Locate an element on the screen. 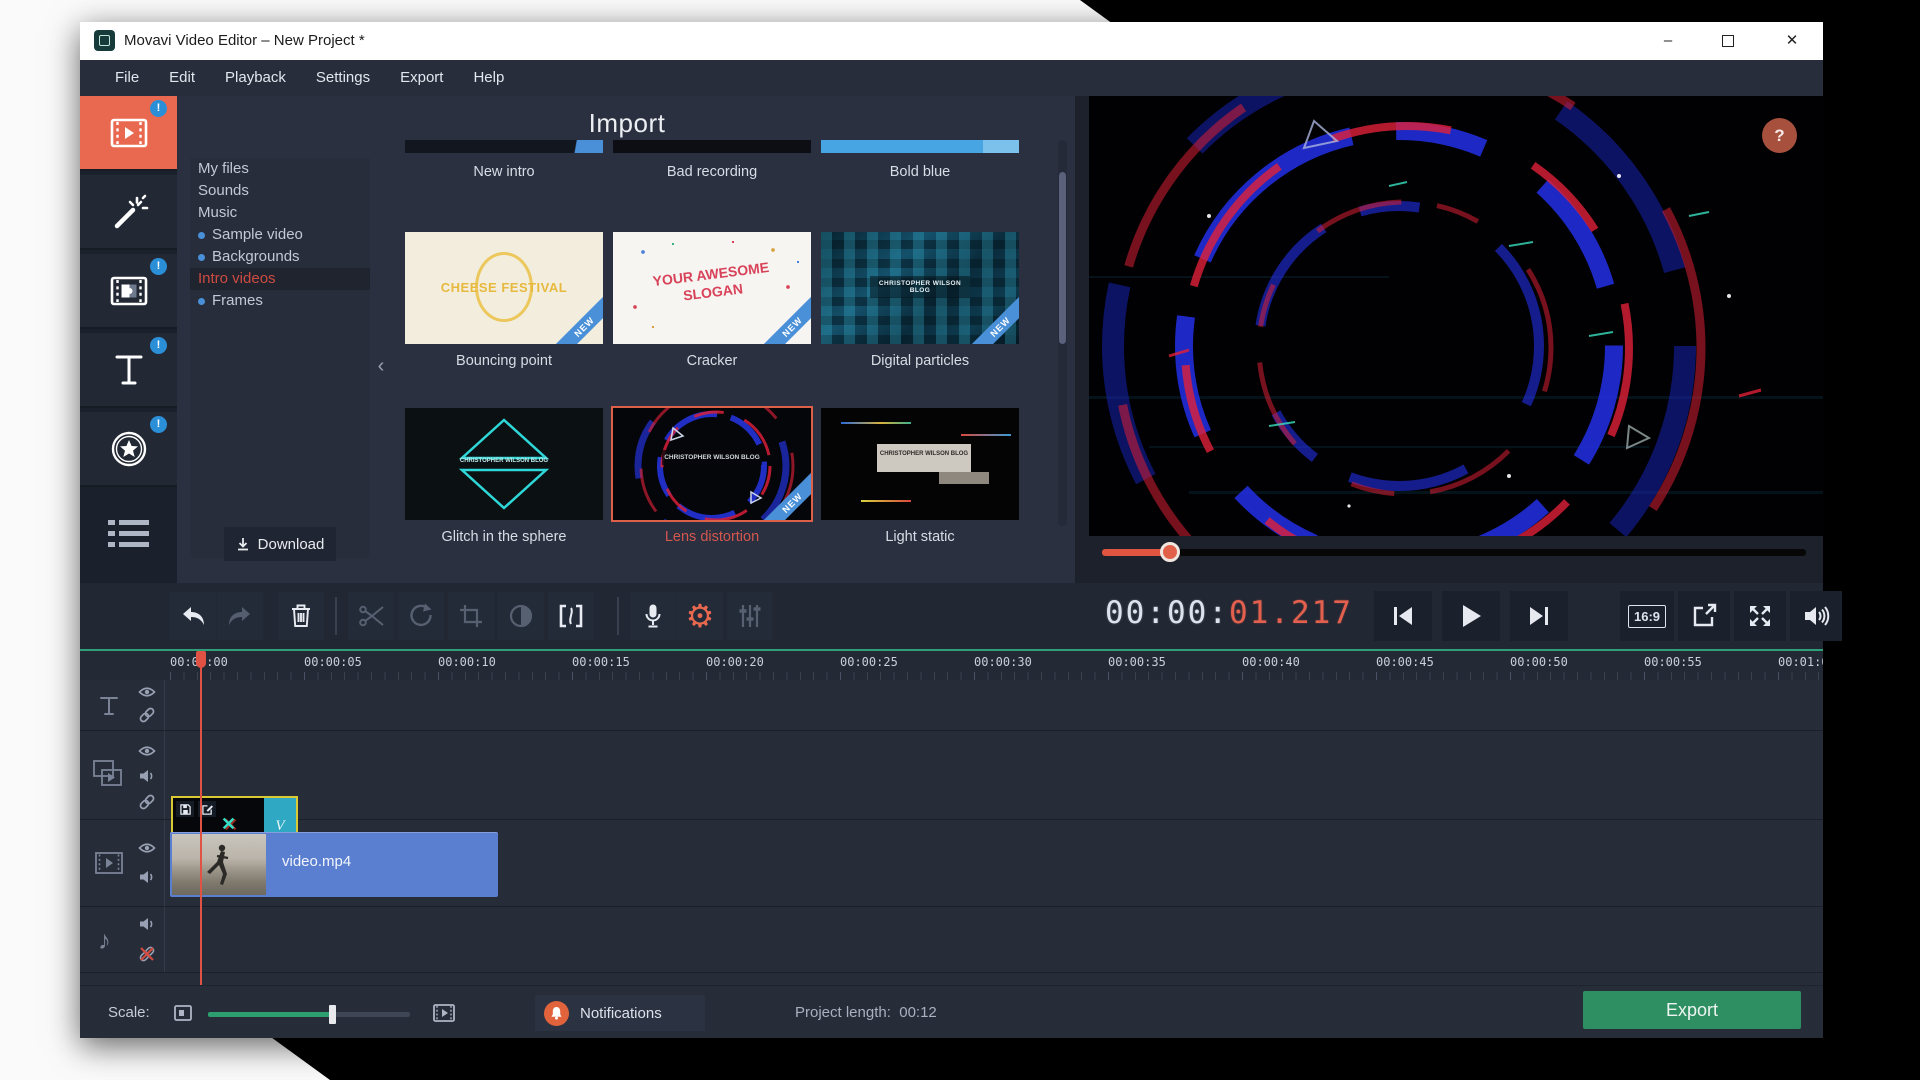 The height and width of the screenshot is (1080, 1920). scrollbar-thumb is located at coordinates (1062, 258).